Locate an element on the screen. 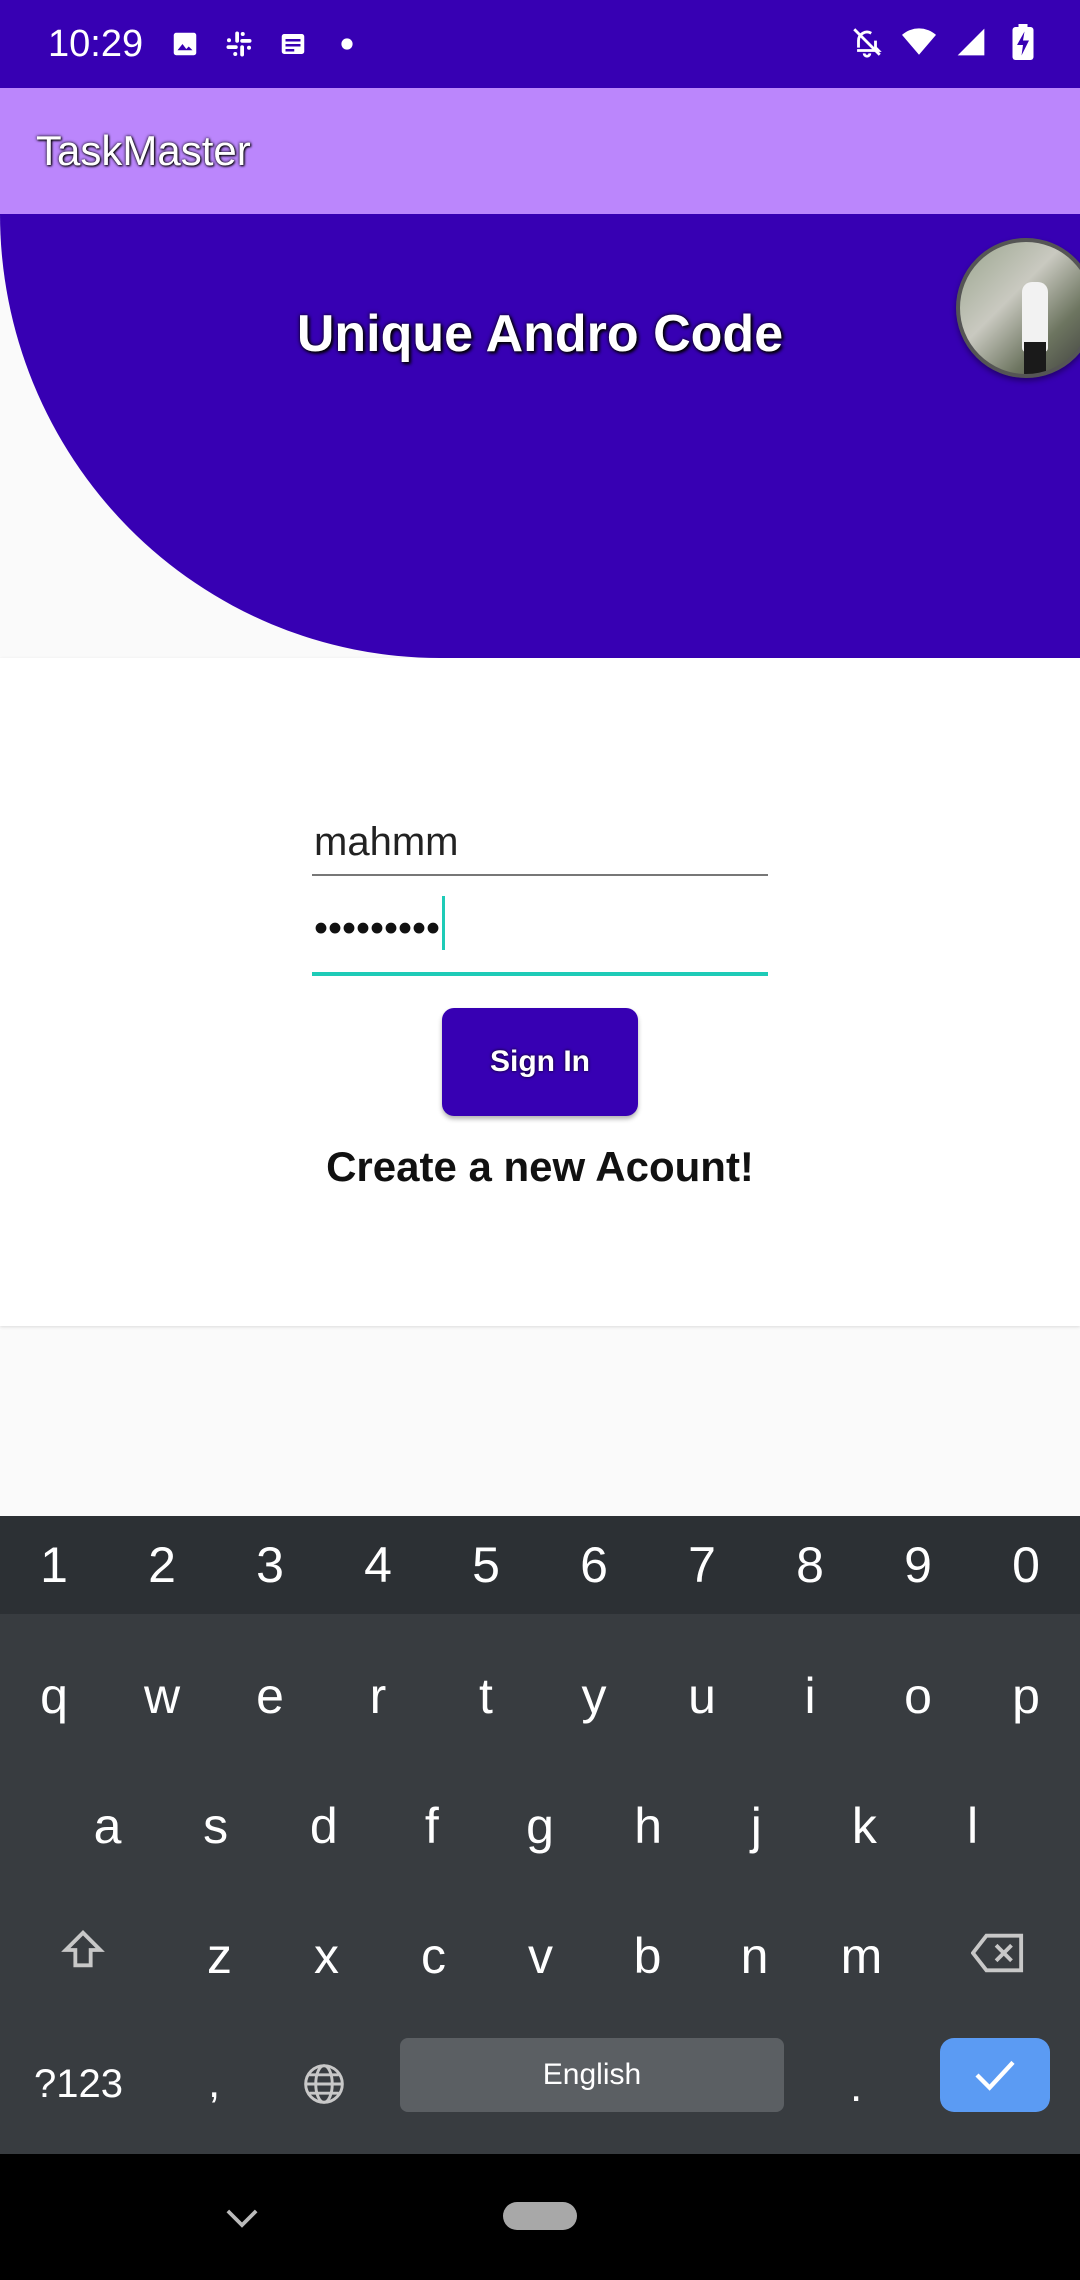 The width and height of the screenshot is (1080, 2280). backspace-key is located at coordinates (997, 1956).